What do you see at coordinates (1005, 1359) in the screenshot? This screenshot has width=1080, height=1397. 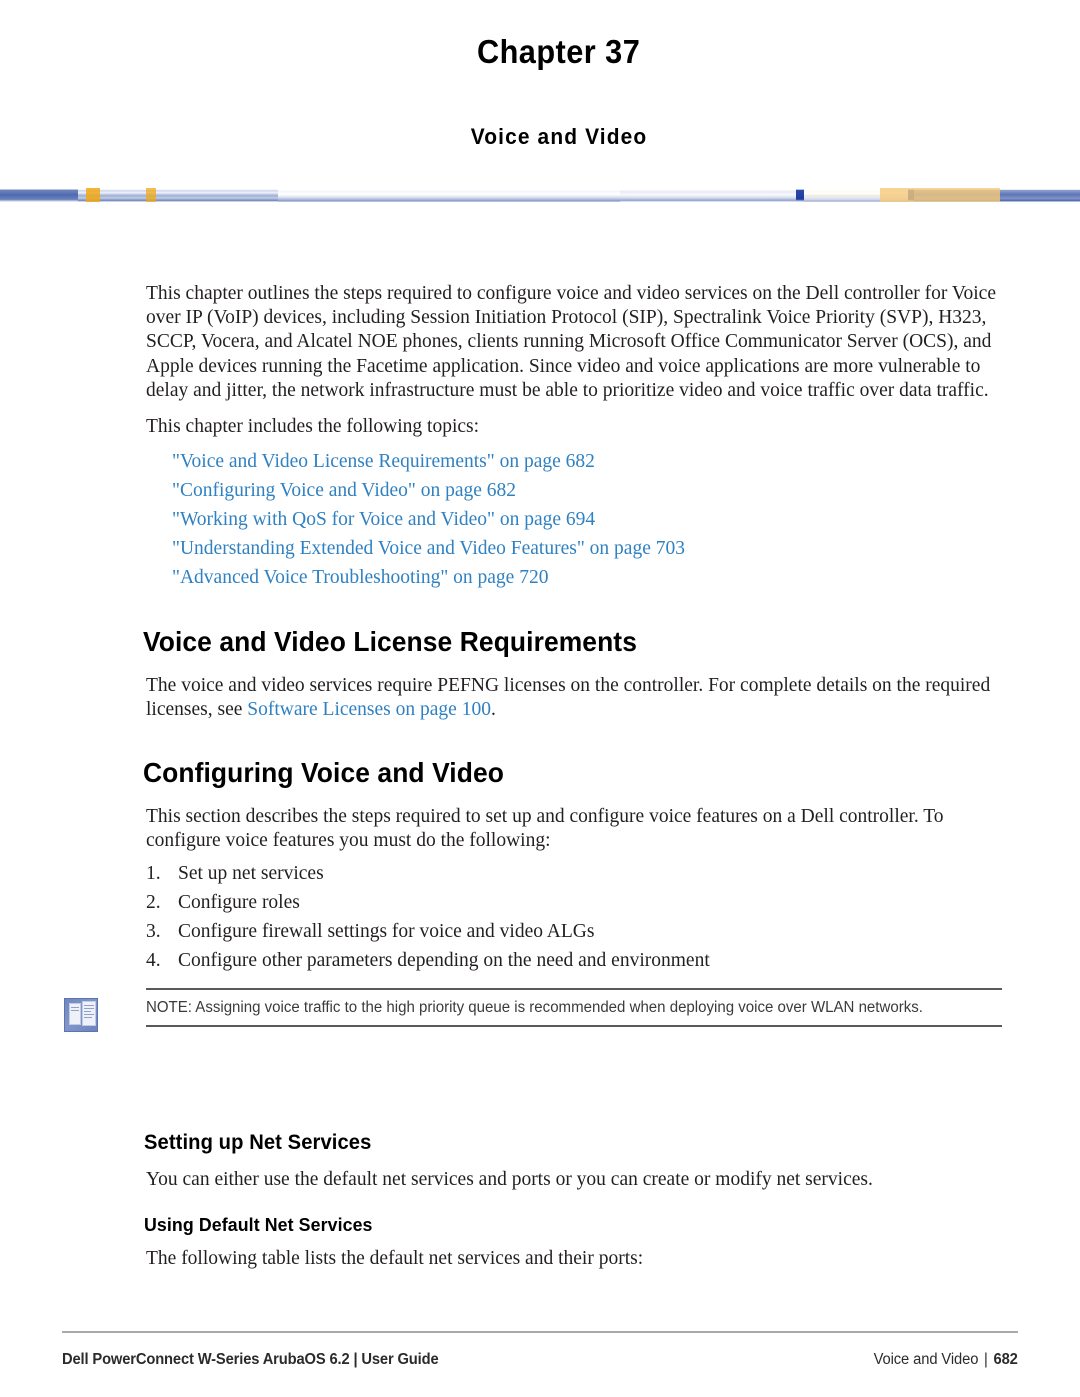 I see `footer-page-number: 682` at bounding box center [1005, 1359].